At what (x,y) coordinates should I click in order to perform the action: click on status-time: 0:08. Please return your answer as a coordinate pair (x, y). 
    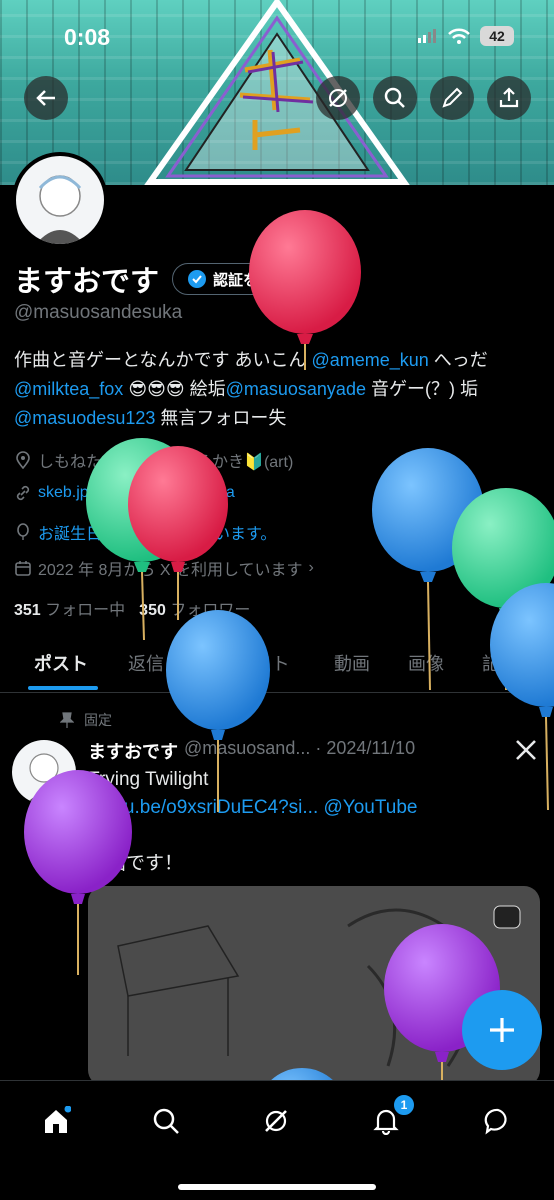
    Looking at the image, I should click on (87, 37).